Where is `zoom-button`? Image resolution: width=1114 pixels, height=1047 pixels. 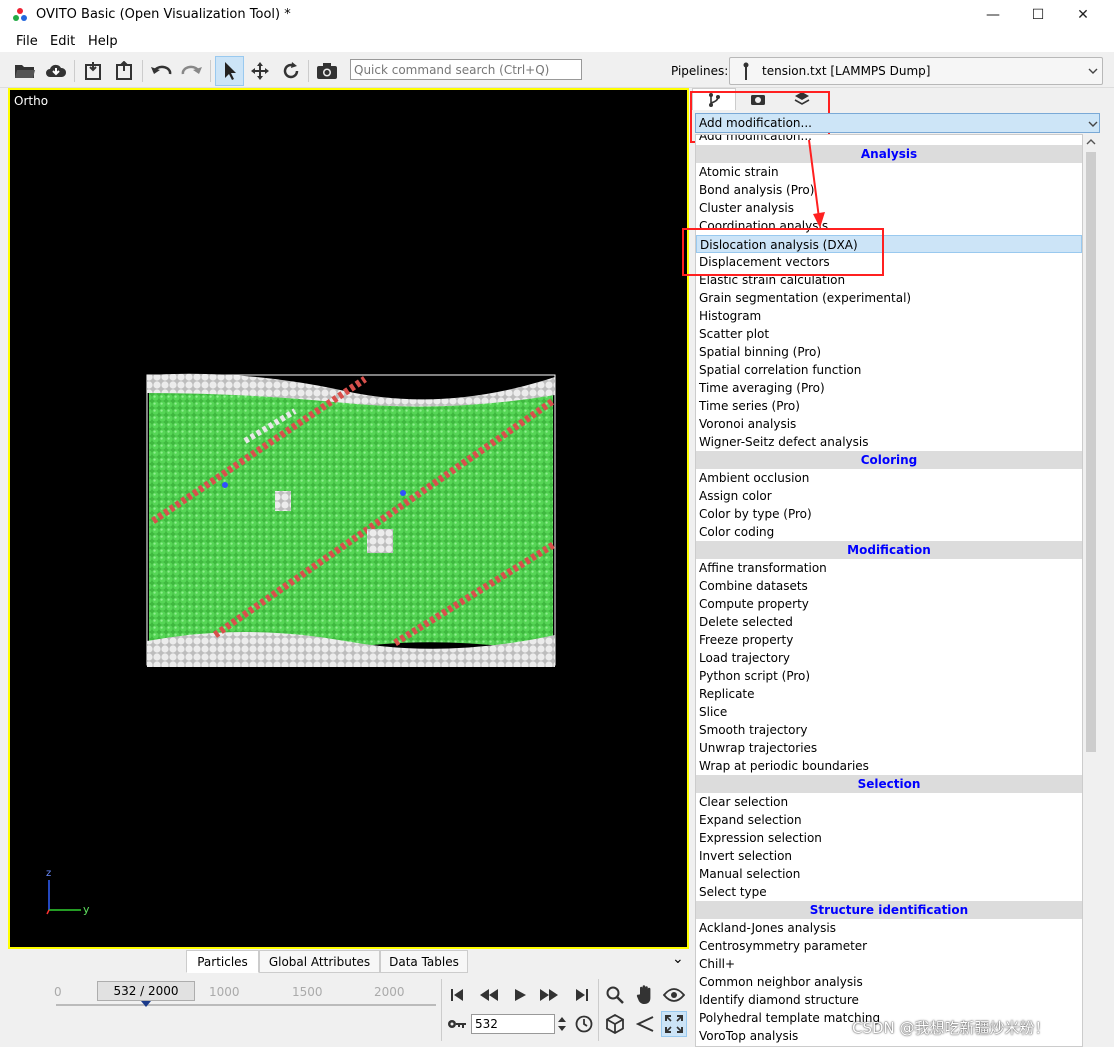 zoom-button is located at coordinates (615, 995).